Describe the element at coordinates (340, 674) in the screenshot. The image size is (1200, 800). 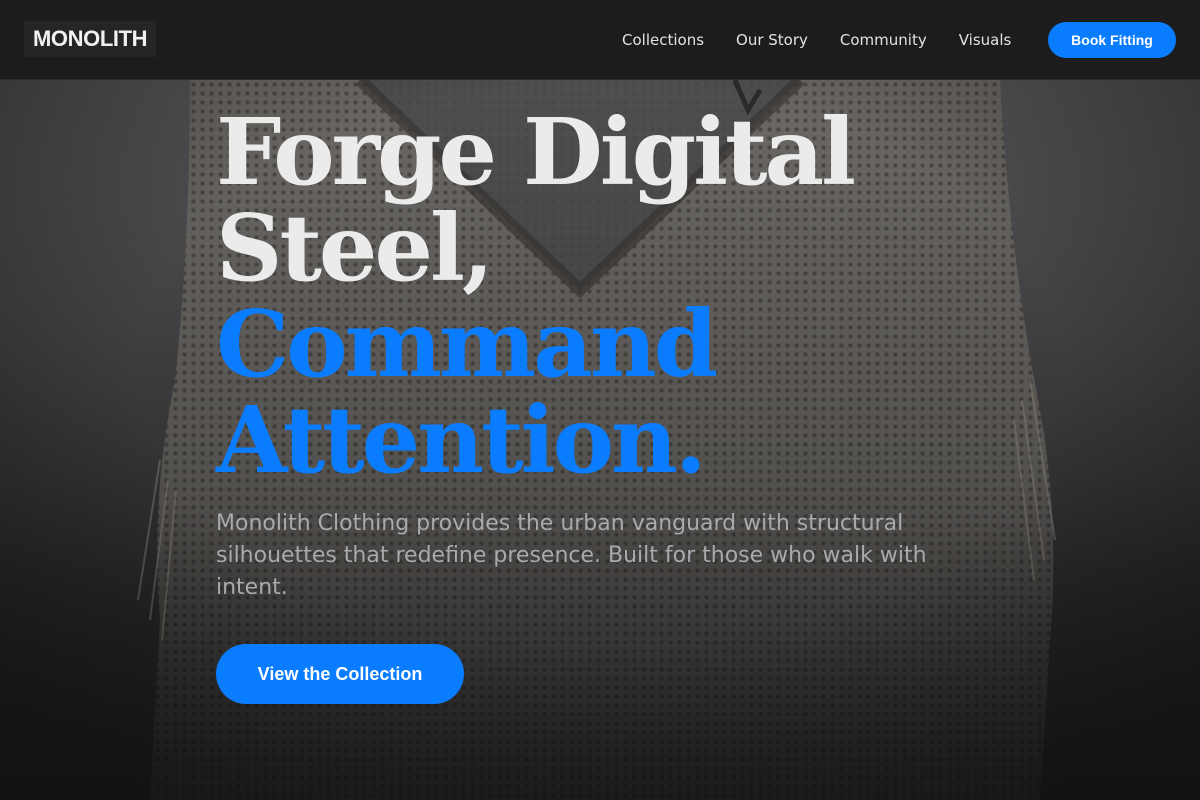
I see `view-collection-button: View the Collection` at that location.